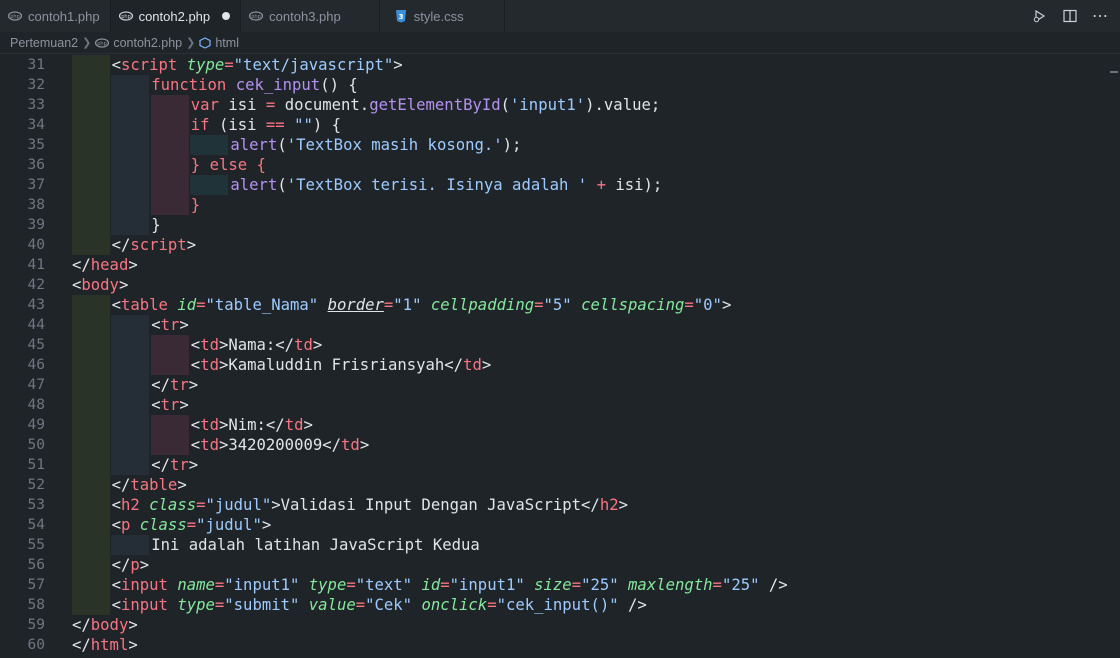 The height and width of the screenshot is (658, 1120). Describe the element at coordinates (555, 65) in the screenshot. I see `code-line: 31 <script type="text/javascript">` at that location.